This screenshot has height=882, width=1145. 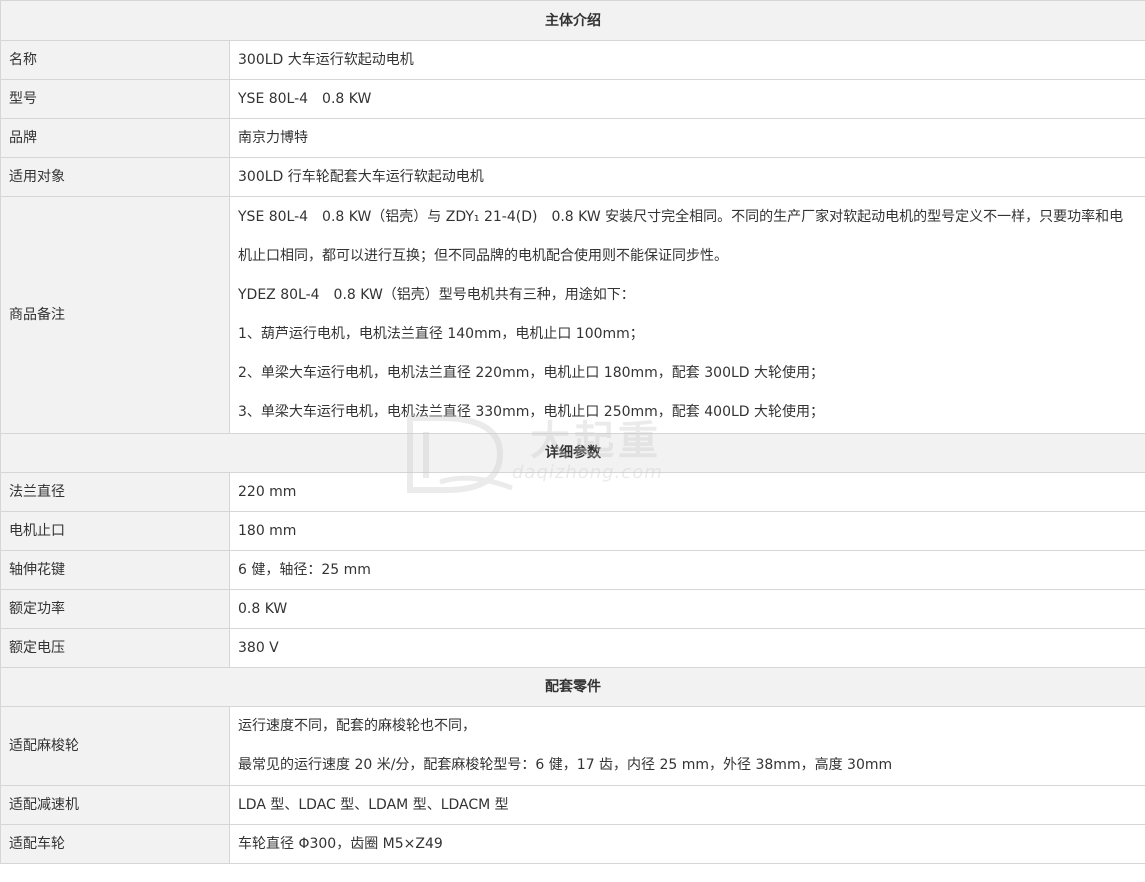 I want to click on table-row: 适配车轮 车轮直径 Φ300，齿圈 M5×Z49, so click(x=572, y=844).